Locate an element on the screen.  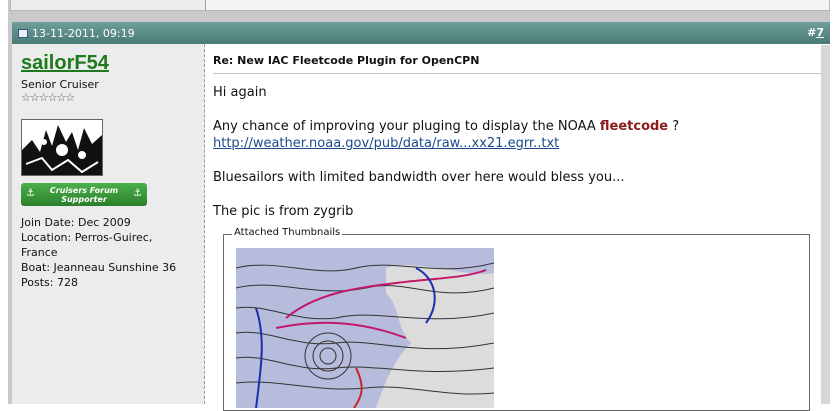
boat: Boat: Jeanneau Sunshine 36 is located at coordinates (99, 267).